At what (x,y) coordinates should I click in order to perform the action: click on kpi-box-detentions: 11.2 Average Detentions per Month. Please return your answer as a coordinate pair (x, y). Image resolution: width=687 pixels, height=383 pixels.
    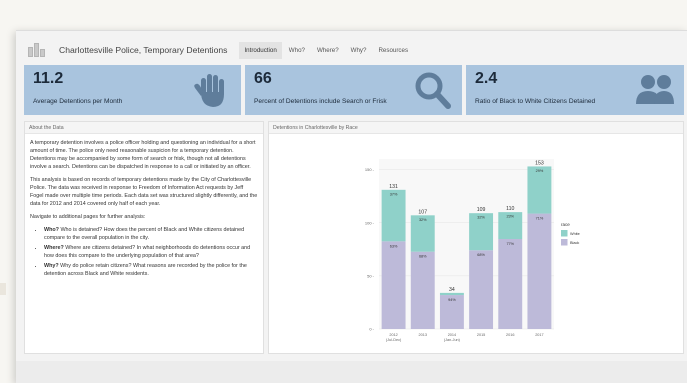
    Looking at the image, I should click on (132, 90).